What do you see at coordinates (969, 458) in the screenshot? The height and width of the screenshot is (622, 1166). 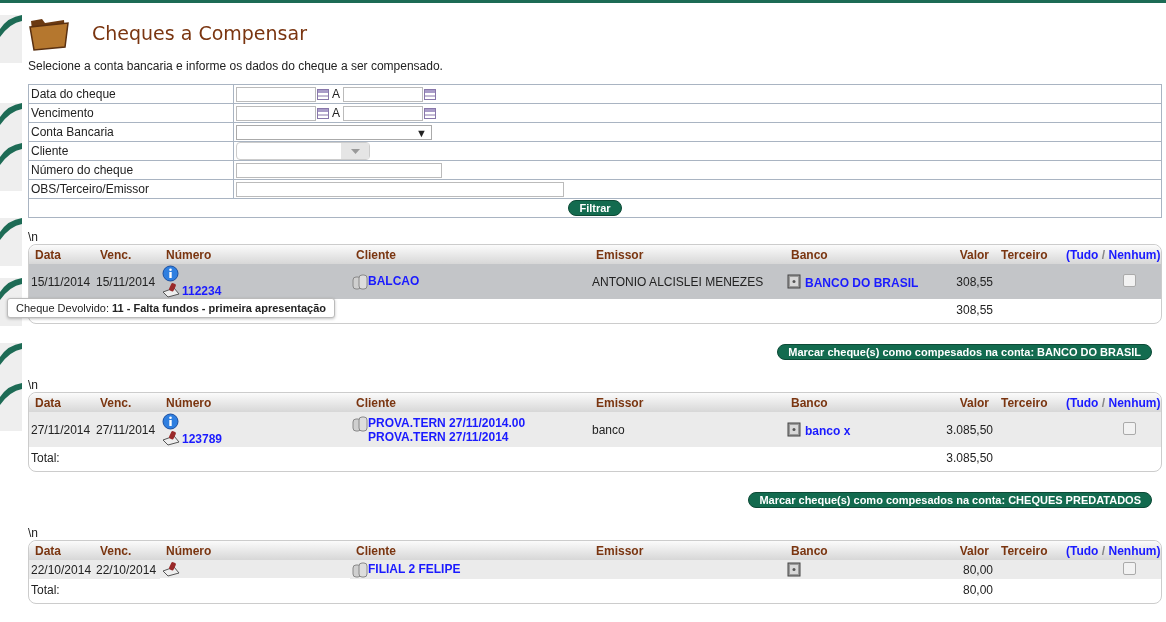 I see `total-amount: 3.085,50` at bounding box center [969, 458].